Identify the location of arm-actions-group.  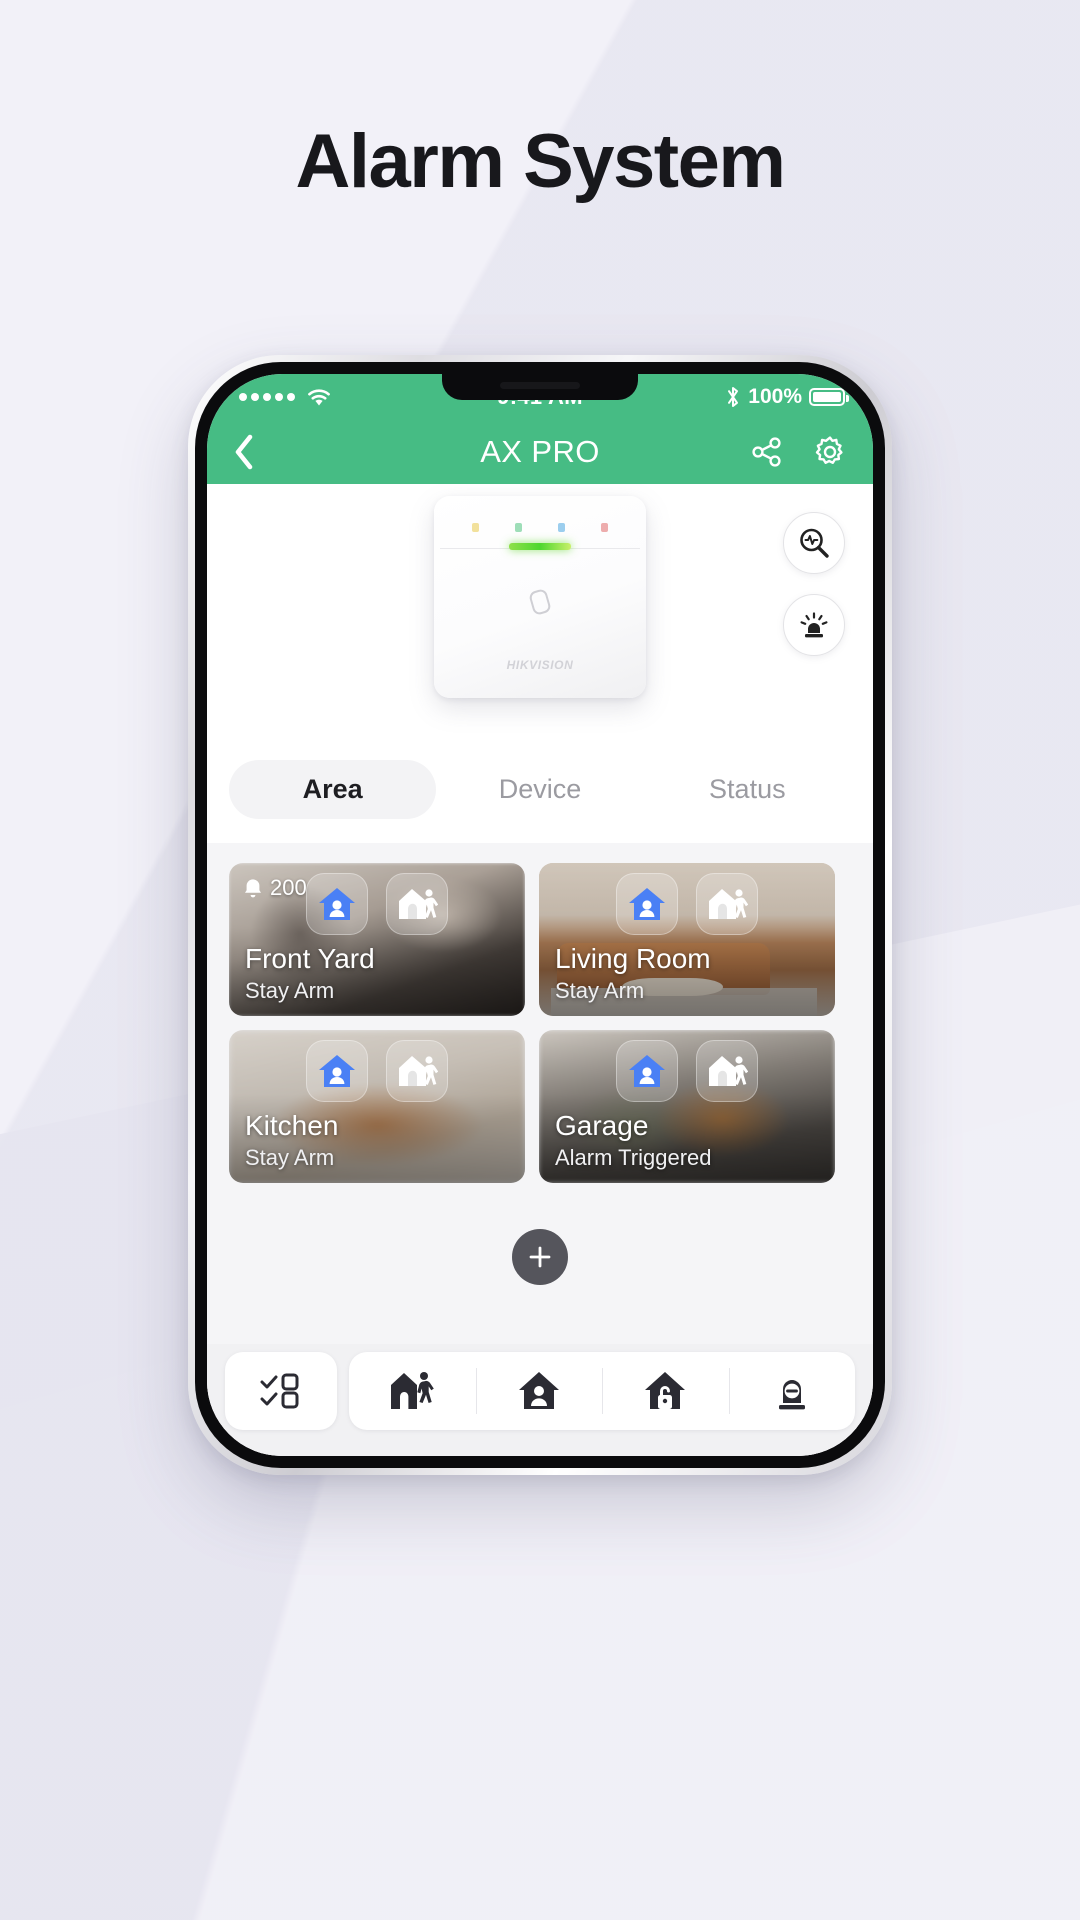
(602, 1391).